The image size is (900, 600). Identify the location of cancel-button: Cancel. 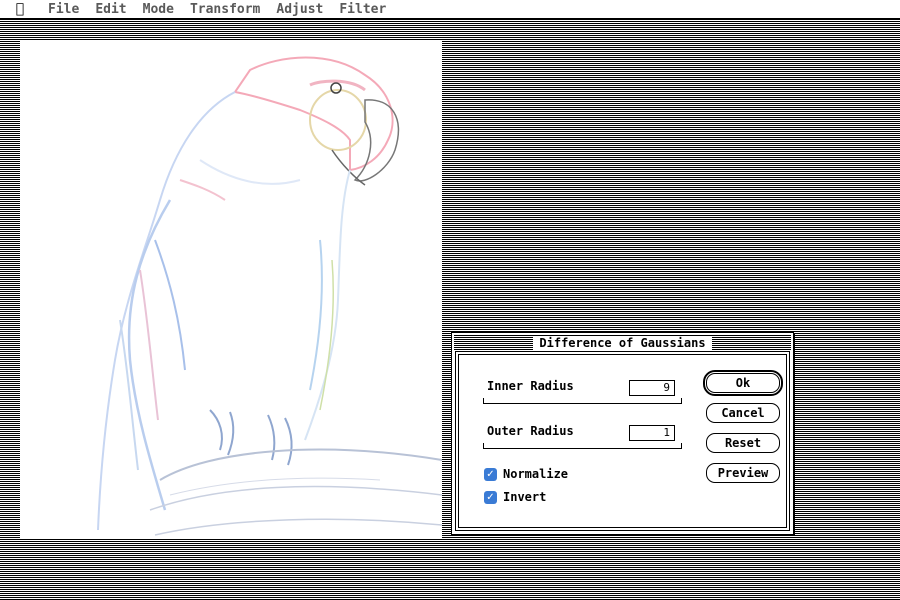
(743, 413).